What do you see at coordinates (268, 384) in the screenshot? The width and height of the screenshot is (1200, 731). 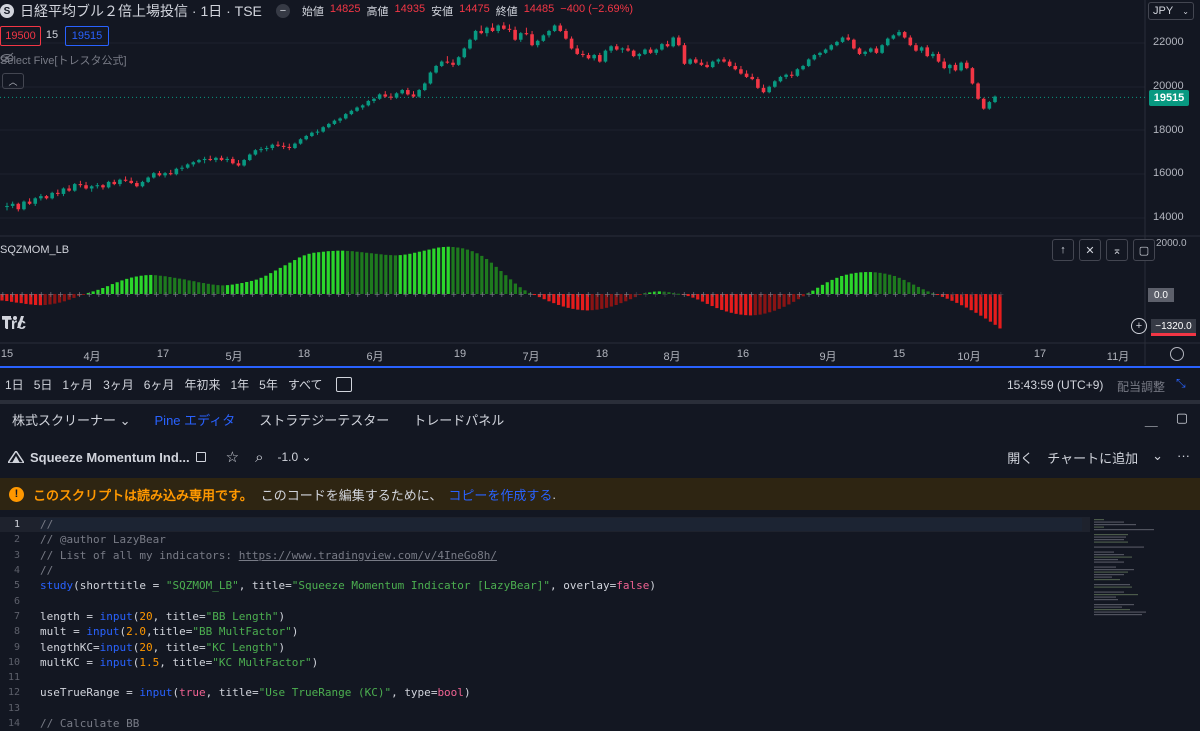 I see `range-button: 5年` at bounding box center [268, 384].